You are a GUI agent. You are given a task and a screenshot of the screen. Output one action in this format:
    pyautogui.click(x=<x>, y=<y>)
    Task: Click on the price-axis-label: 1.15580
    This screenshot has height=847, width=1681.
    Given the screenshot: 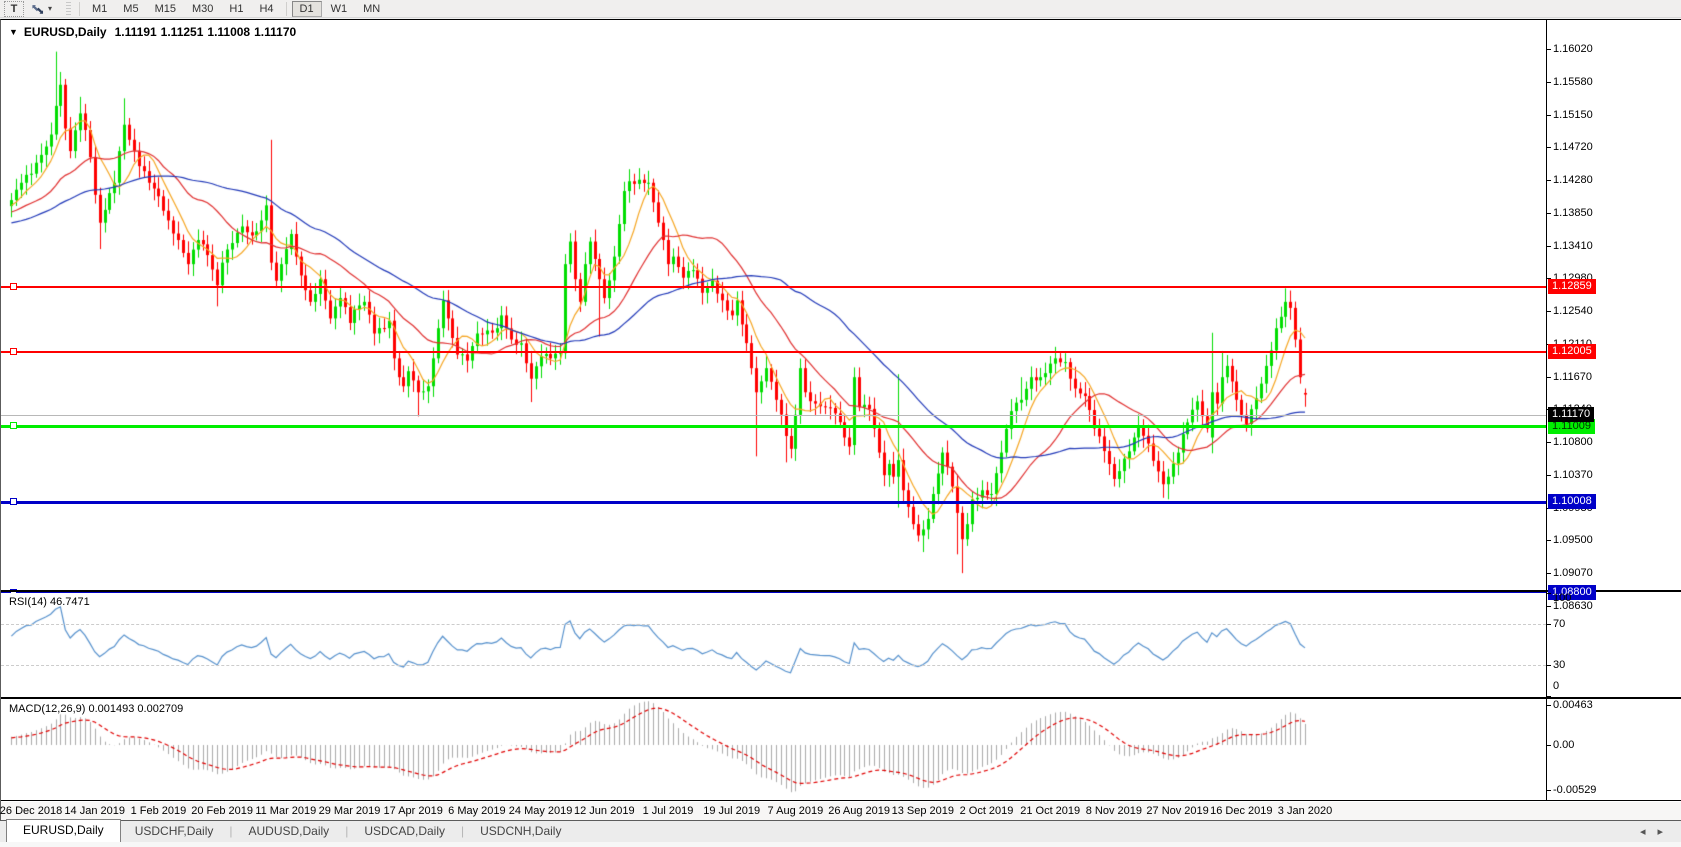 What is the action you would take?
    pyautogui.click(x=1573, y=82)
    